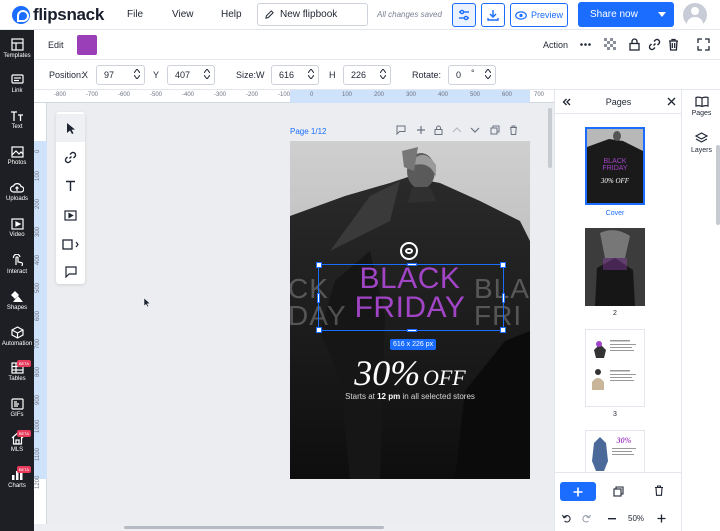 This screenshot has height=531, width=720. What do you see at coordinates (17, 228) in the screenshot?
I see `sidebar-item-video: Video` at bounding box center [17, 228].